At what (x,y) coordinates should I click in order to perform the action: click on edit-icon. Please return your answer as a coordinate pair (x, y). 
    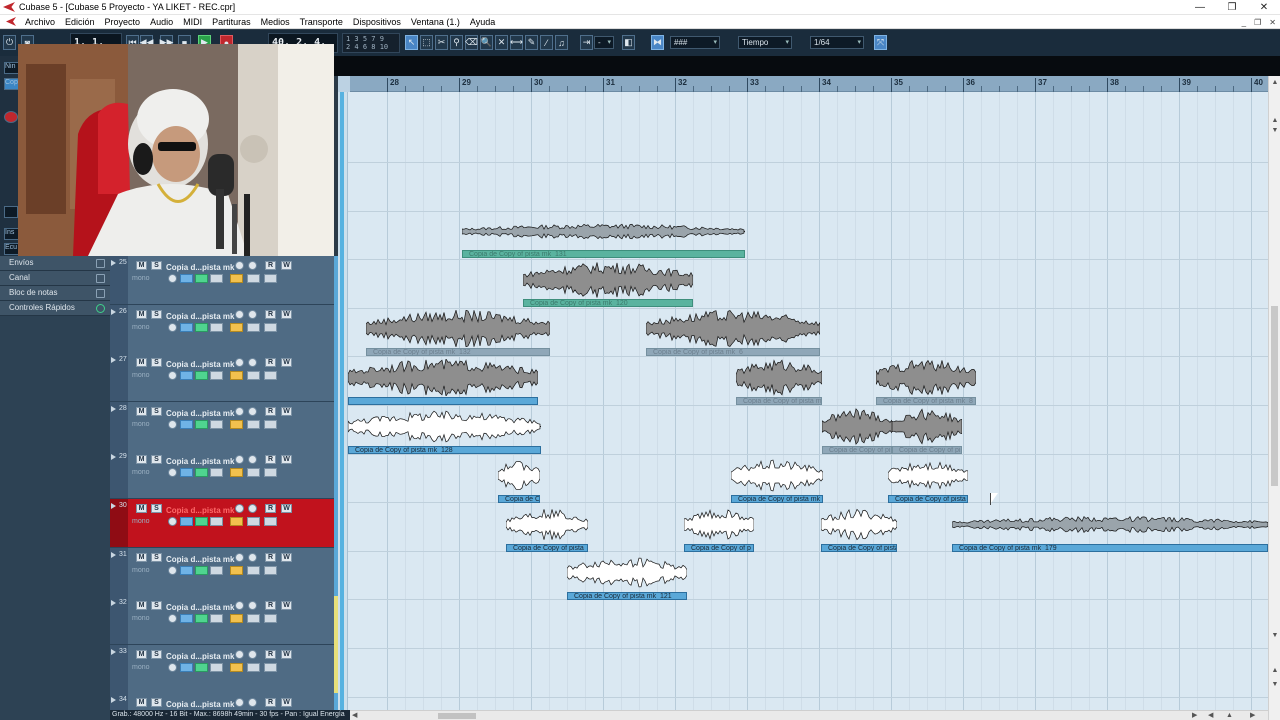
    Looking at the image, I should click on (100, 263).